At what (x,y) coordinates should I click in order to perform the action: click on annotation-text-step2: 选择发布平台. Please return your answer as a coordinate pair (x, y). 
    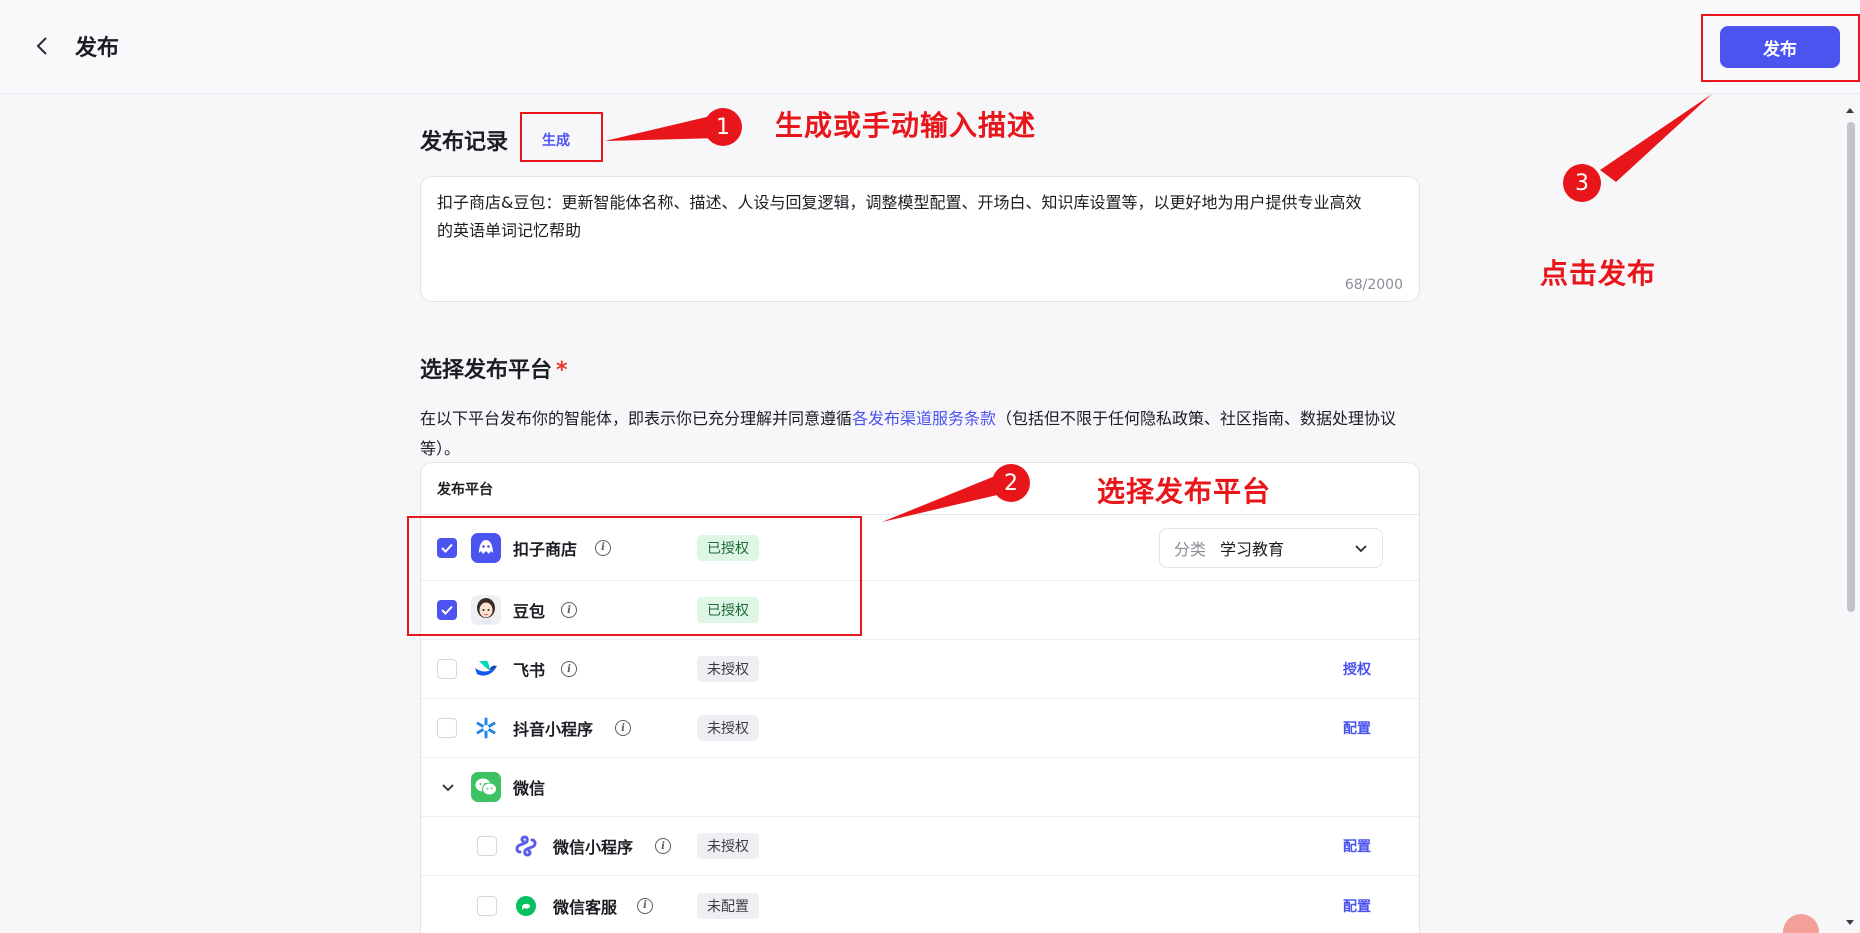
    Looking at the image, I should click on (1184, 491).